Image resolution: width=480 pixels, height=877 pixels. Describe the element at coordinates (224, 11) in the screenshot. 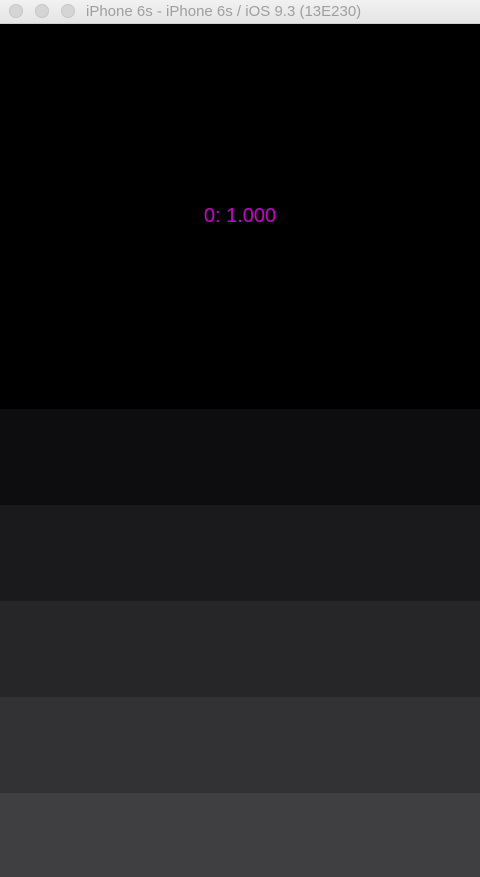

I see `window-title: iPhone 6s - iPhone 6s / iOS 9.3 (13E230)` at that location.